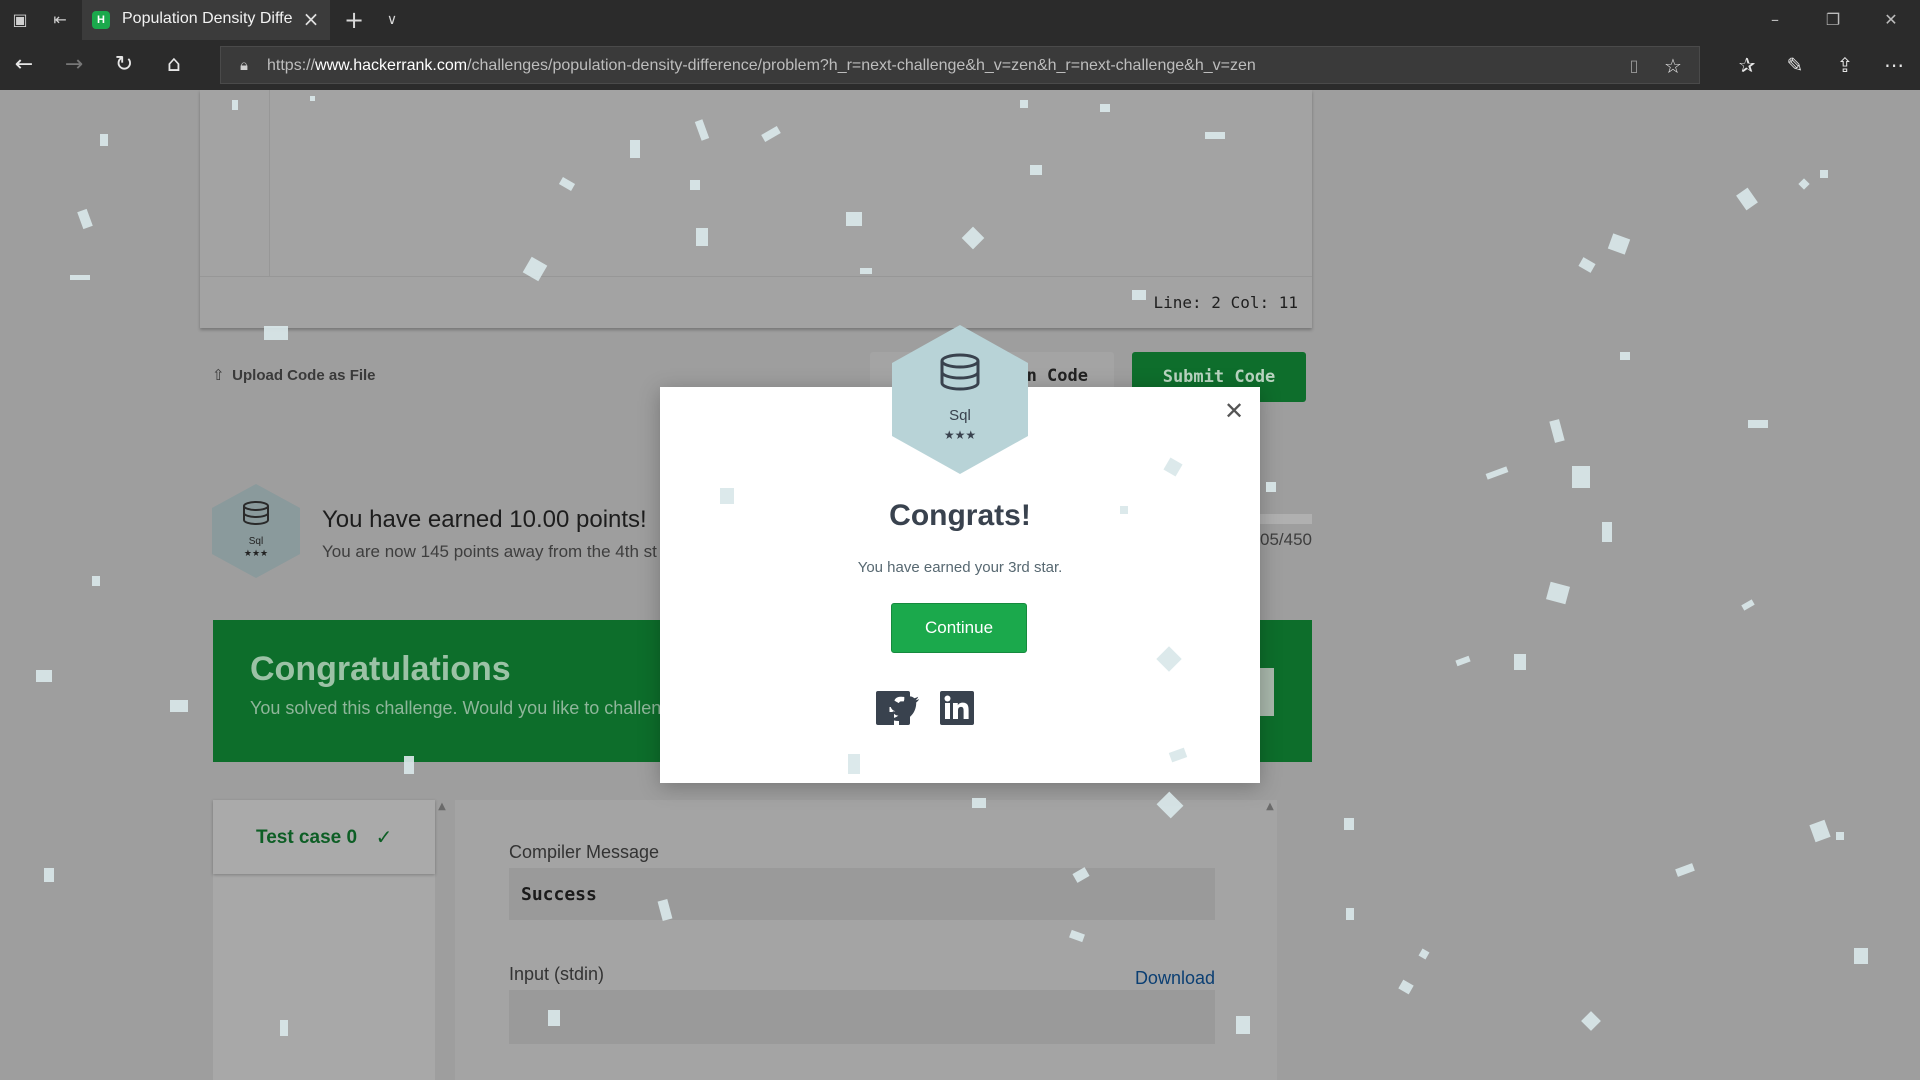 The width and height of the screenshot is (1920, 1080). I want to click on input-stdin-label: Input (stdin), so click(557, 974).